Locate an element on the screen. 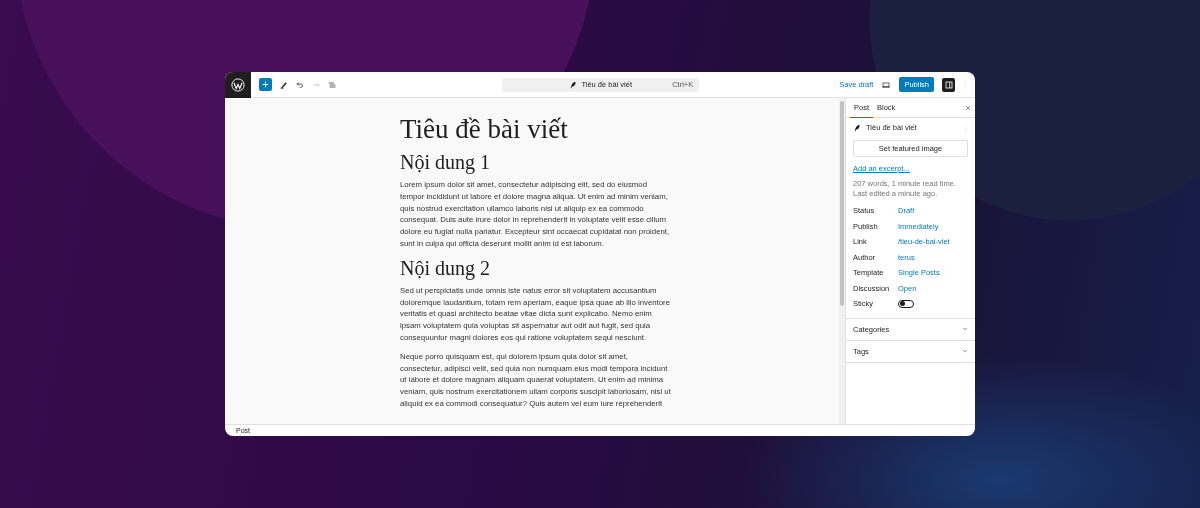 Image resolution: width=1200 pixels, height=508 pixels. plus-icon is located at coordinates (265, 84).